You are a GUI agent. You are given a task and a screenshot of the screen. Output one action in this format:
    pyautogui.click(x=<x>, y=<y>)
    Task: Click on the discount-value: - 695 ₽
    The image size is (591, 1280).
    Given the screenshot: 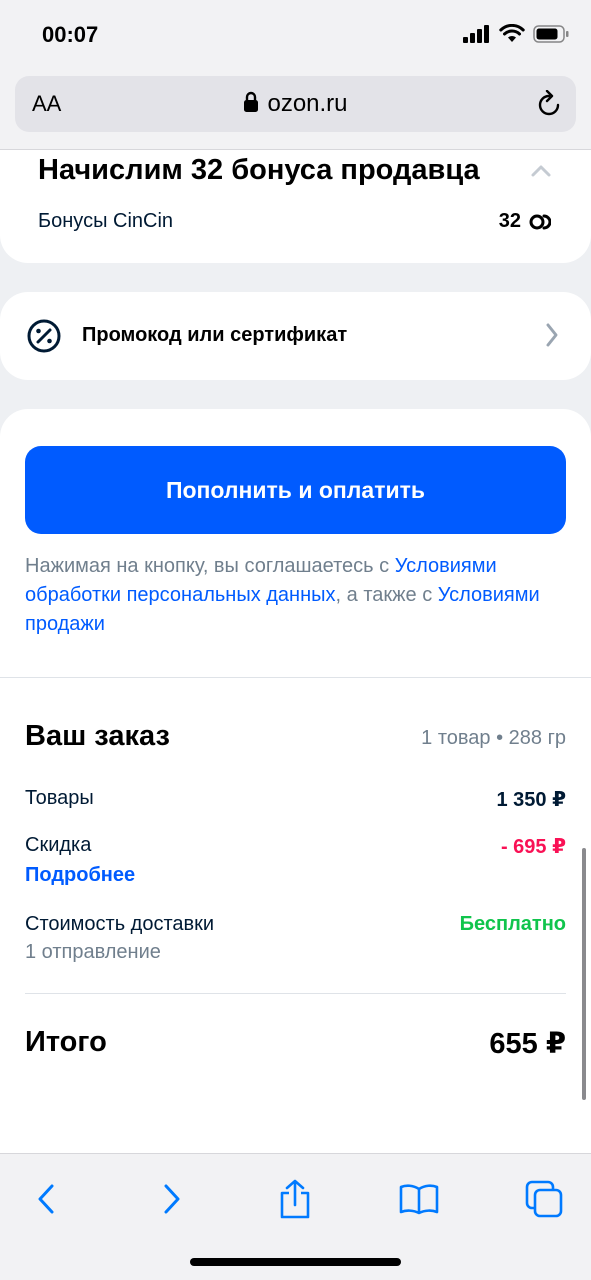 What is the action you would take?
    pyautogui.click(x=533, y=847)
    